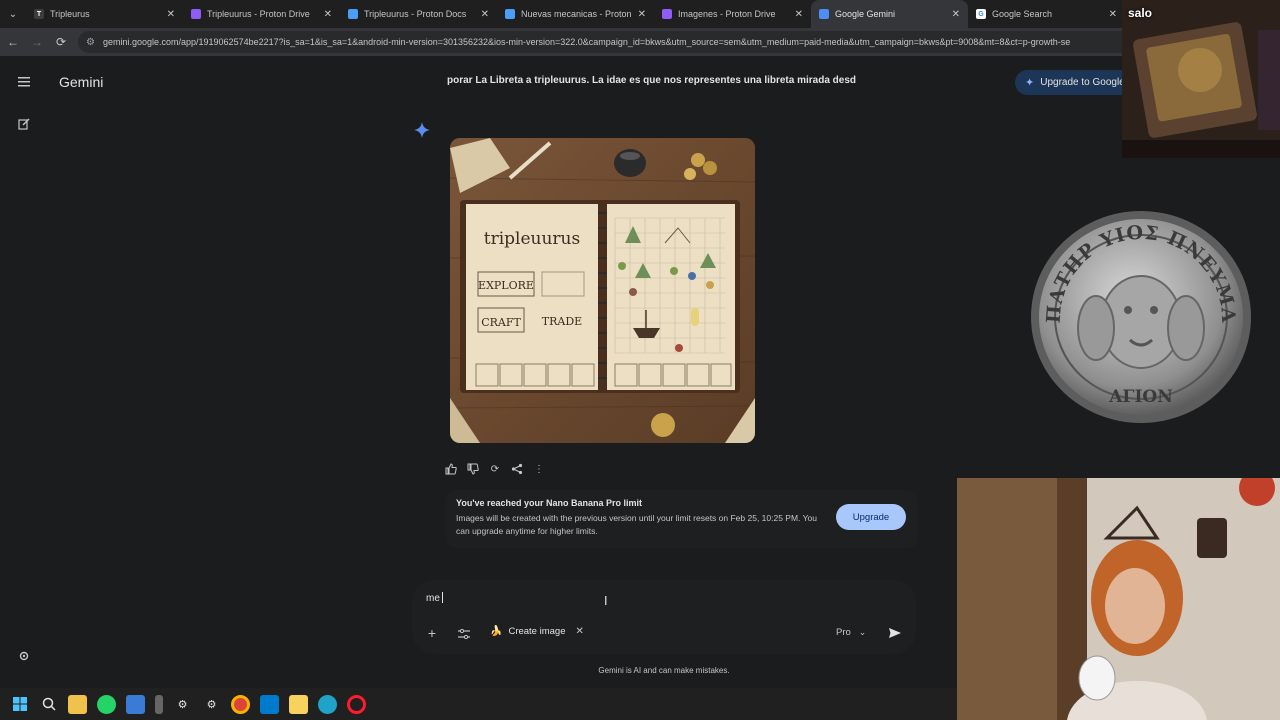 This screenshot has height=720, width=1280. Describe the element at coordinates (1140, 397) in the screenshot. I see `coin-bottom-inscription: ΑΓΙΟΝ` at that location.